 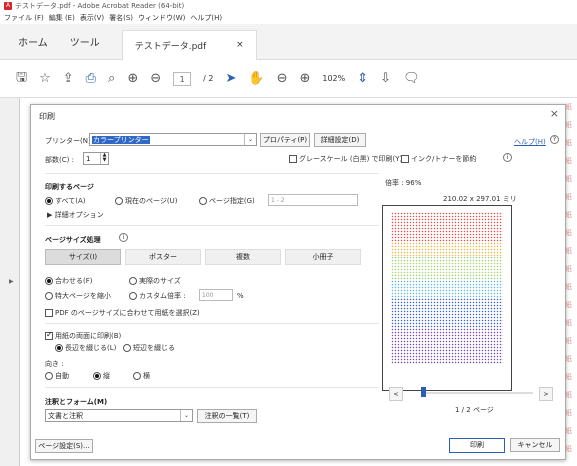 What do you see at coordinates (11, 281) in the screenshot?
I see `sidebar-expand-icon: ▶` at bounding box center [11, 281].